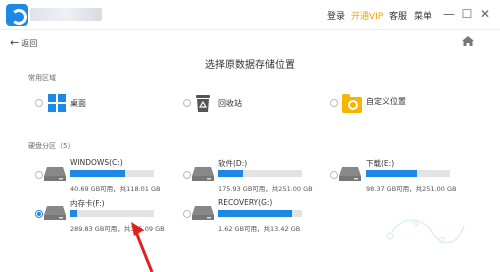  Describe the element at coordinates (15, 42) in the screenshot. I see `arrow-left-icon: ←` at that location.